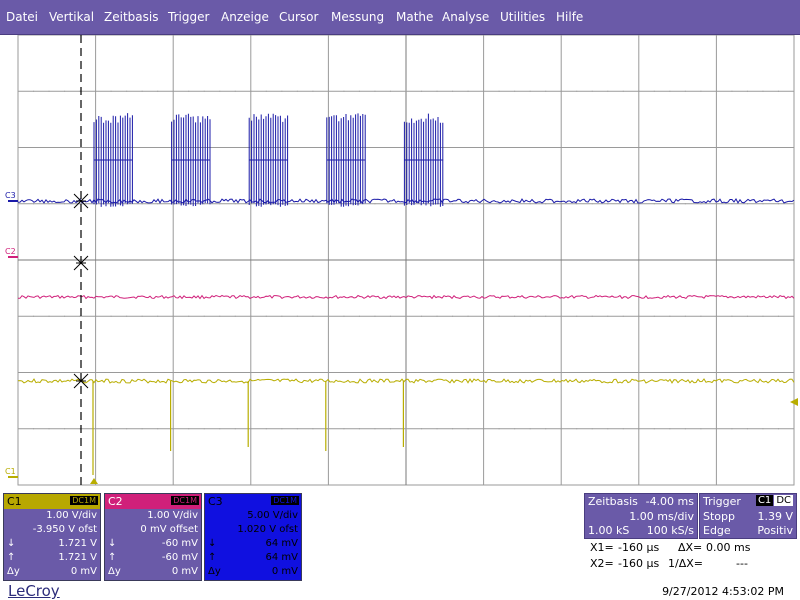 Image resolution: width=800 pixels, height=600 pixels. Describe the element at coordinates (609, 530) in the screenshot. I see `timebase-samples: 1.00 kS` at that location.